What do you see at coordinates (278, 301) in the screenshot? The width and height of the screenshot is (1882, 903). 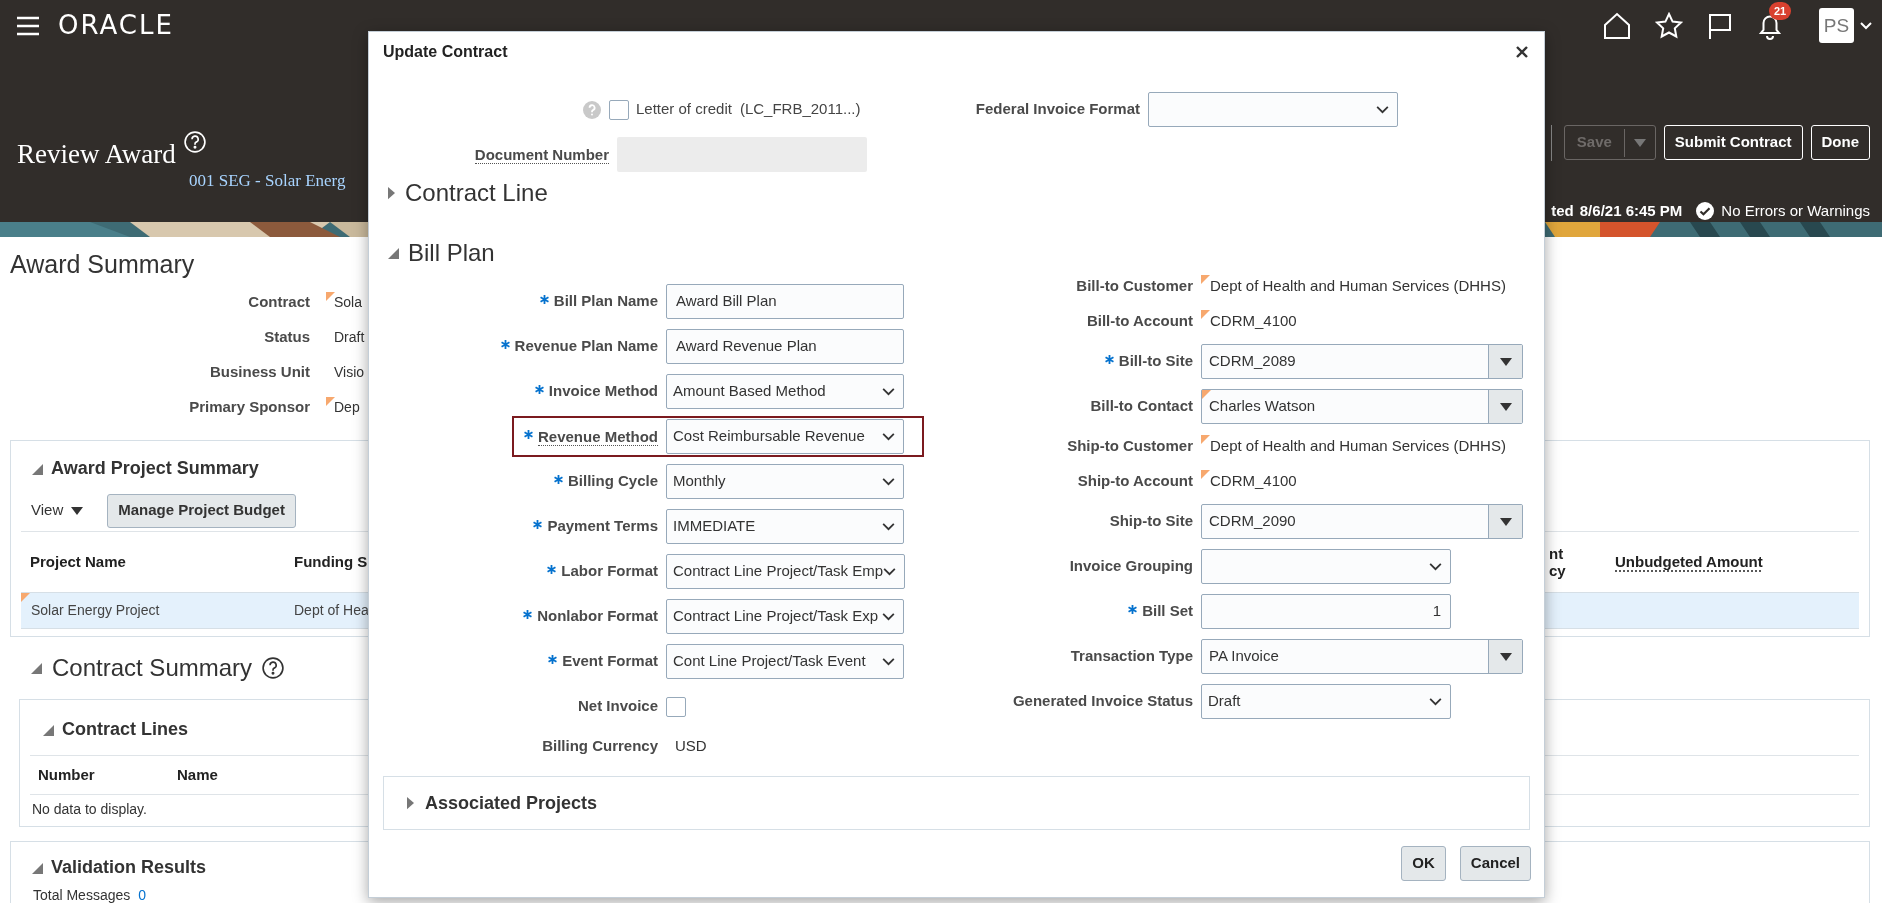 I see `field-label: Contract` at bounding box center [278, 301].